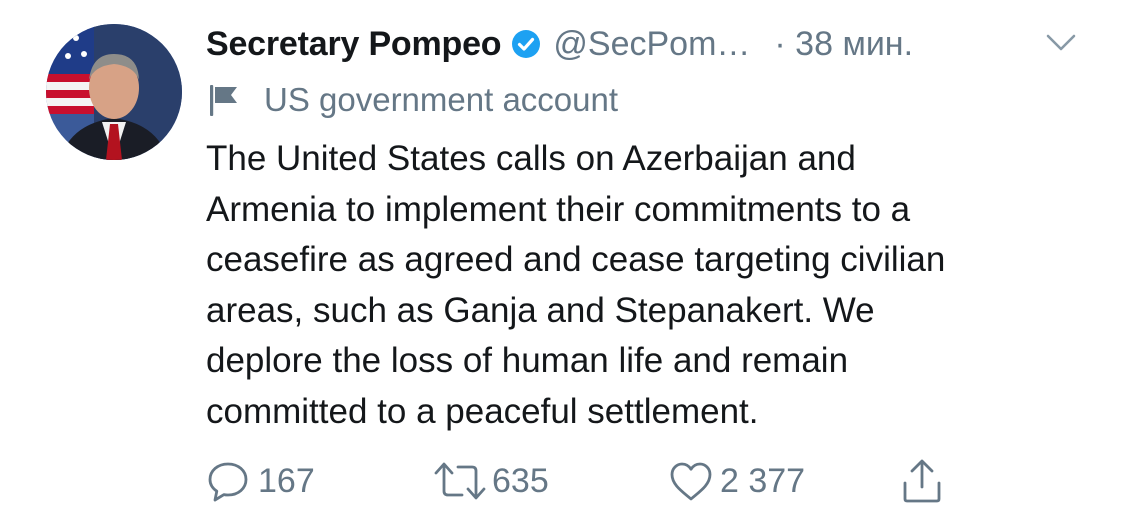 This screenshot has width=1125, height=532. I want to click on like-button: 2 377, so click(736, 481).